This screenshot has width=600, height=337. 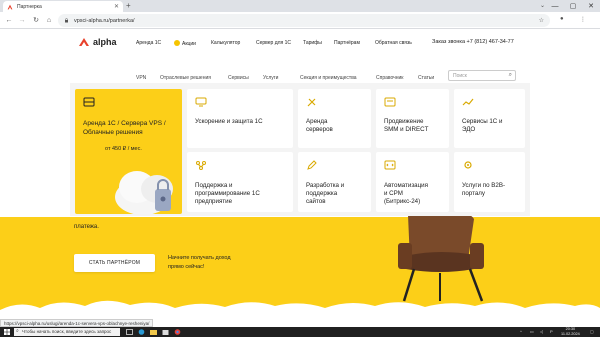 I want to click on cloud-server-icon, so click(x=89, y=102).